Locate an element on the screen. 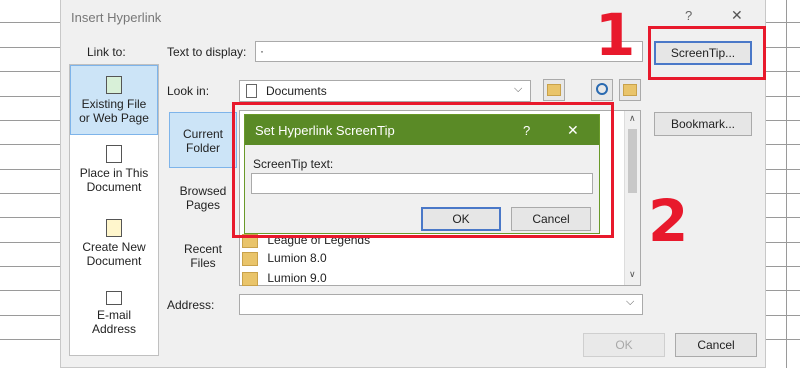 The width and height of the screenshot is (800, 368). annotation-step-1: 1 is located at coordinates (615, 35).